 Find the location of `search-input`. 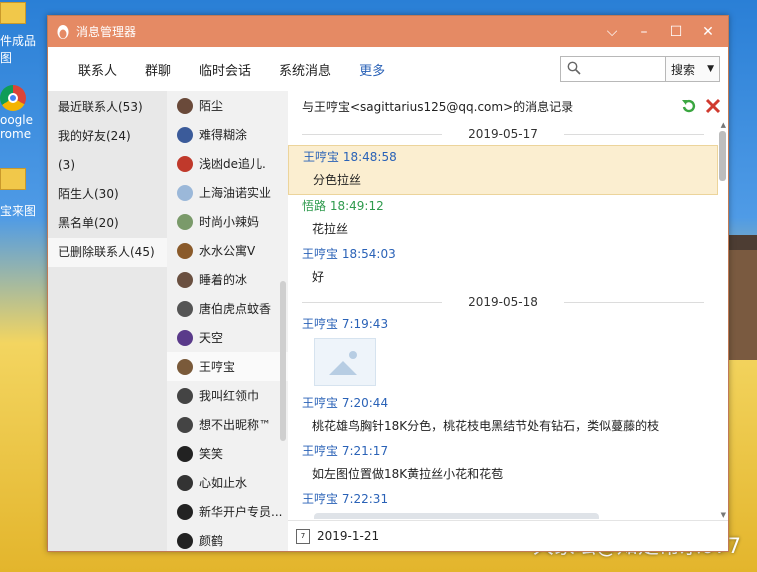

search-input is located at coordinates (613, 69).